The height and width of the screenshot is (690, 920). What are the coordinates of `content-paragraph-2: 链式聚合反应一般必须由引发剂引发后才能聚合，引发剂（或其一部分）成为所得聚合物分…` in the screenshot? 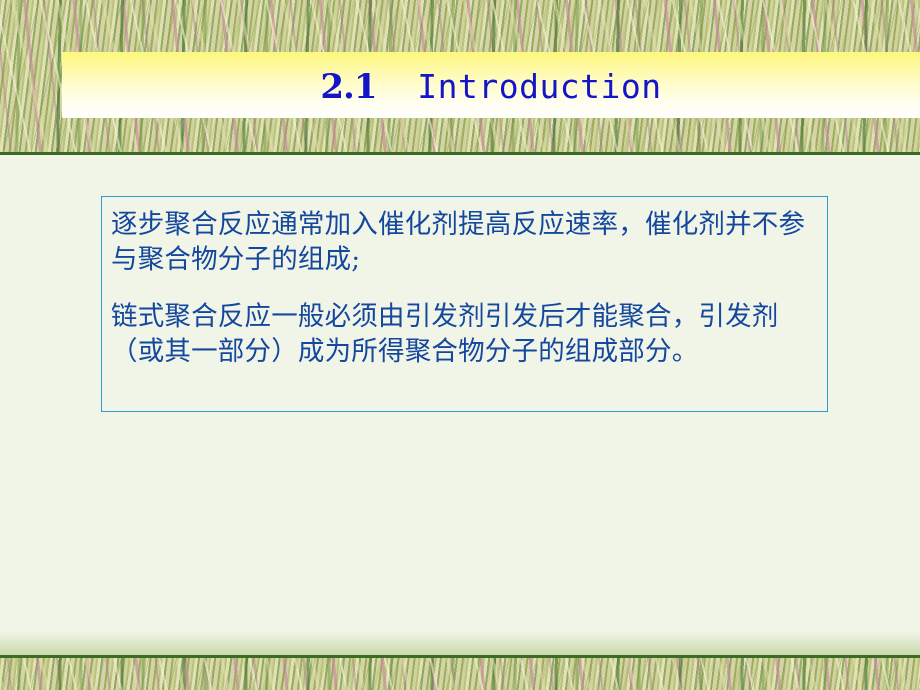 It's located at (445, 334).